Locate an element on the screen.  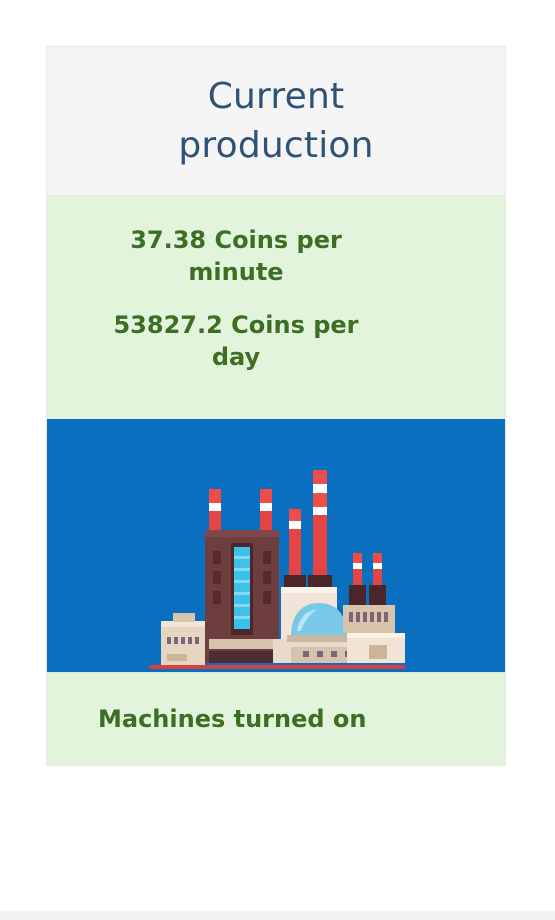
production-card-header: Current production is located at coordinates (276, 121).